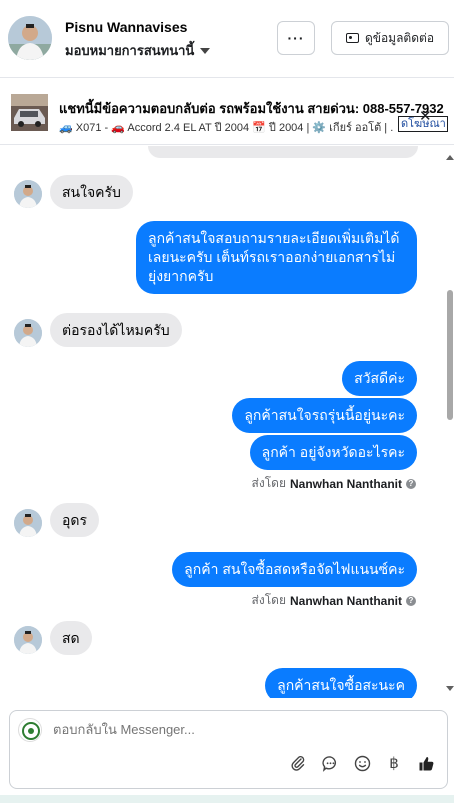 Image resolution: width=454 pixels, height=803 pixels. Describe the element at coordinates (362, 763) in the screenshot. I see `emoji-icon` at that location.